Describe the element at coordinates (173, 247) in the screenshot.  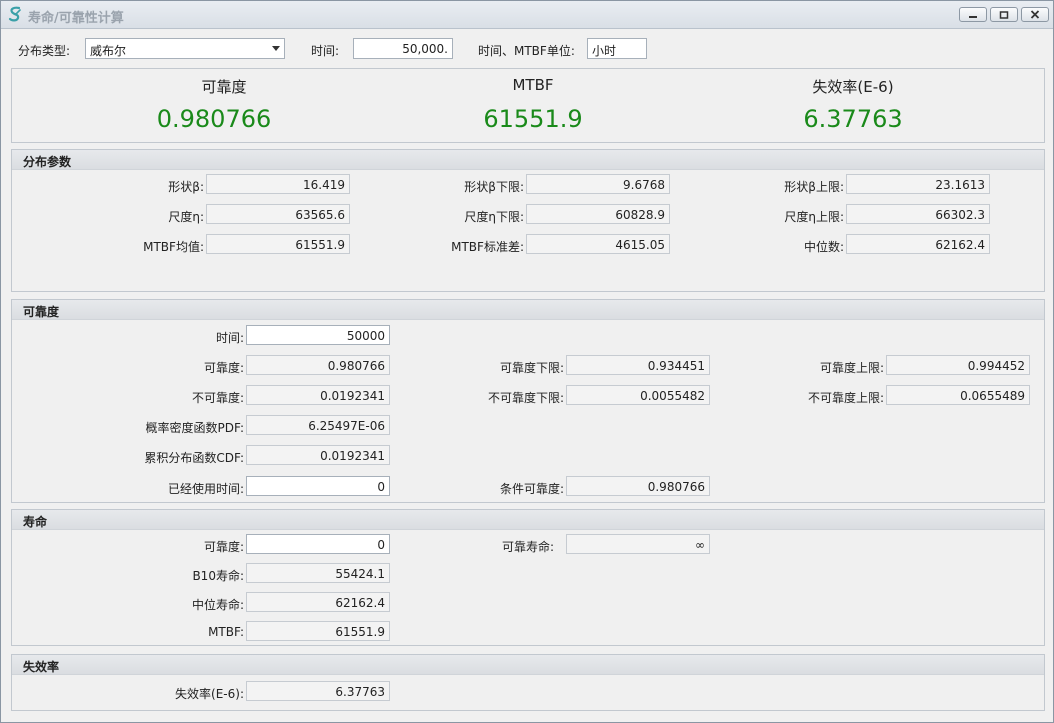
I see `mtbf-mean-label: MTBF均值:` at that location.